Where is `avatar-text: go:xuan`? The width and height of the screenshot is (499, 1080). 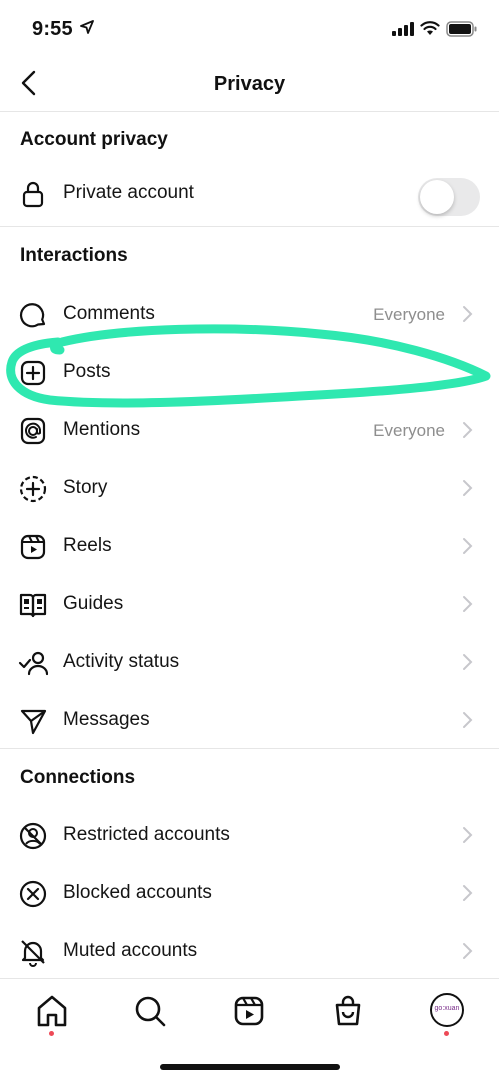 avatar-text: go:xuan is located at coordinates (447, 1008).